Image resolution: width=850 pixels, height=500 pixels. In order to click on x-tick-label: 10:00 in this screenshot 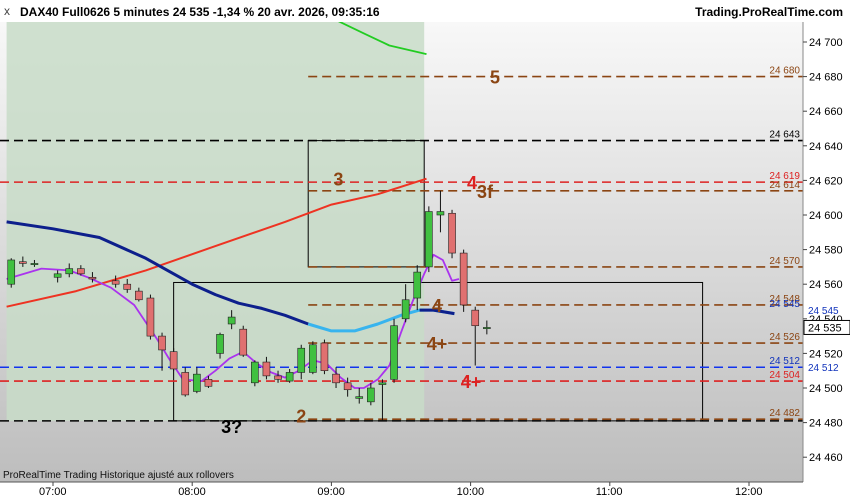, I will do `click(470, 492)`.